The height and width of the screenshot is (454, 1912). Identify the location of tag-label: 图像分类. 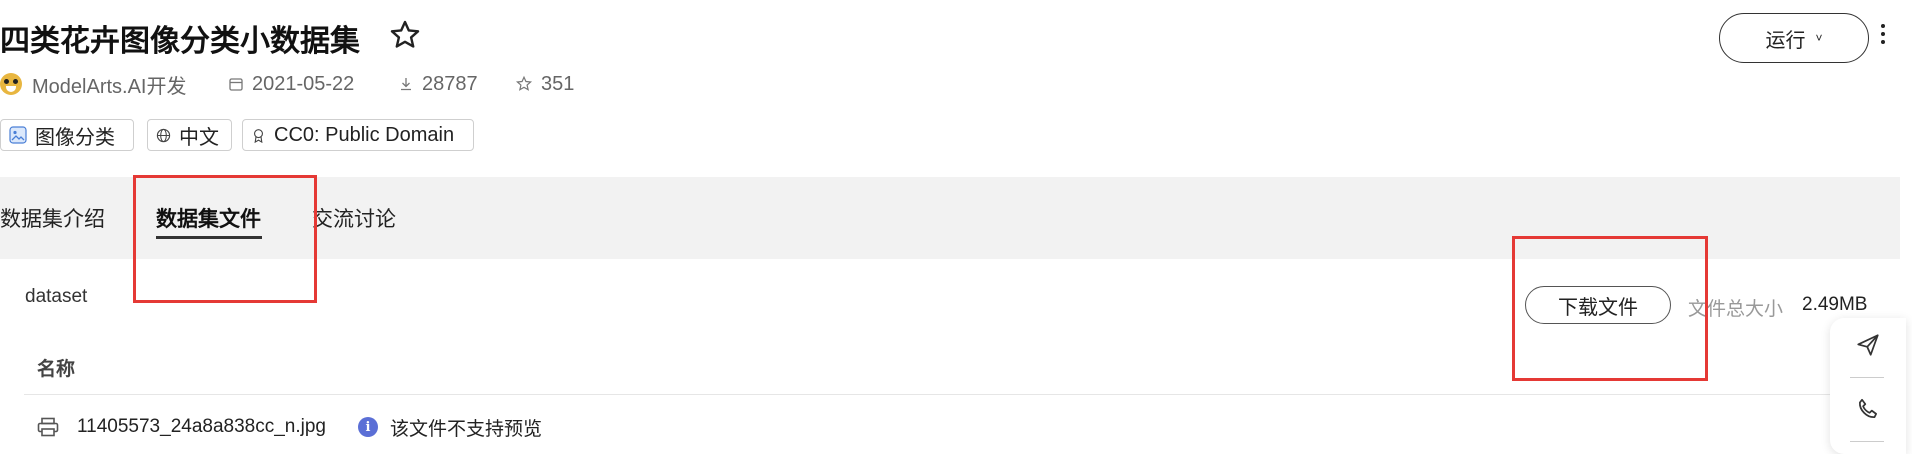
(75, 137).